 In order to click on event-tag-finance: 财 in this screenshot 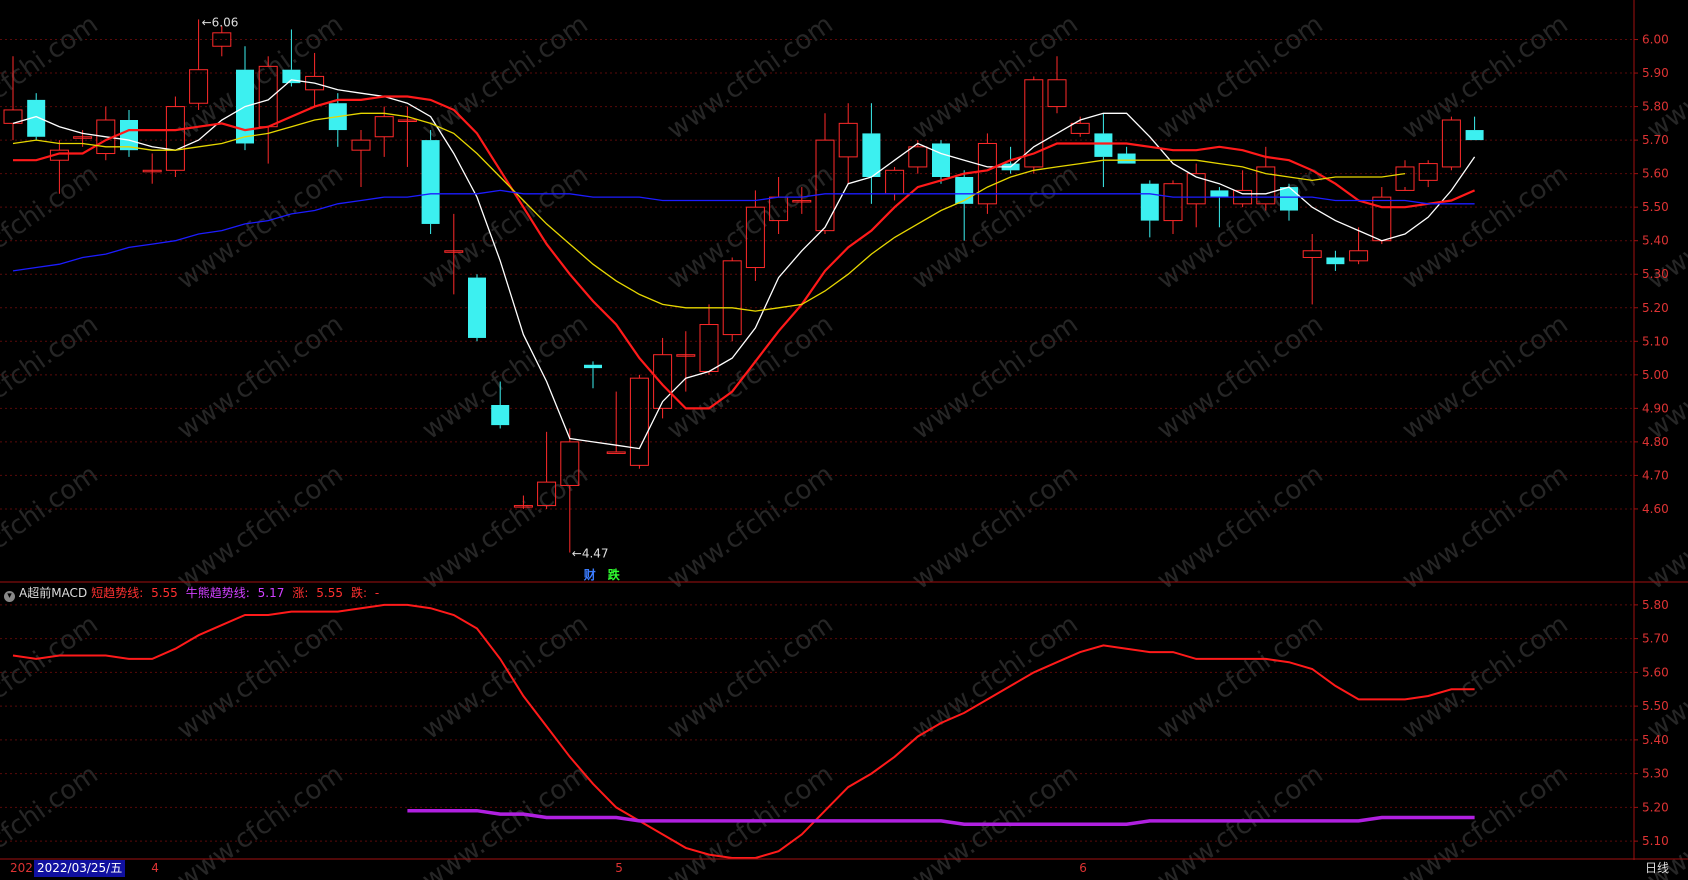, I will do `click(590, 574)`.